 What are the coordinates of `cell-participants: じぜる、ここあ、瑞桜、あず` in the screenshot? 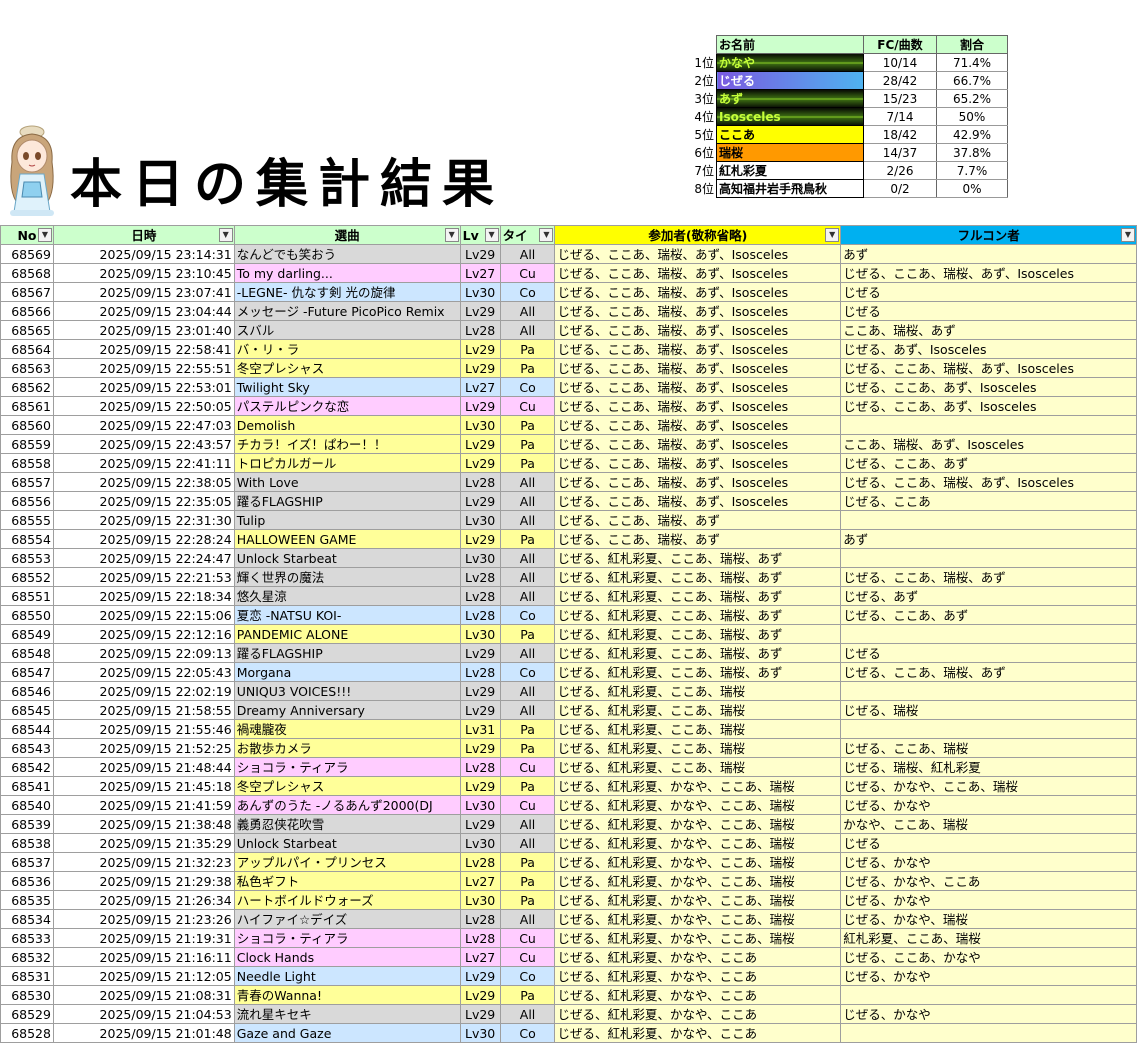 It's located at (698, 520).